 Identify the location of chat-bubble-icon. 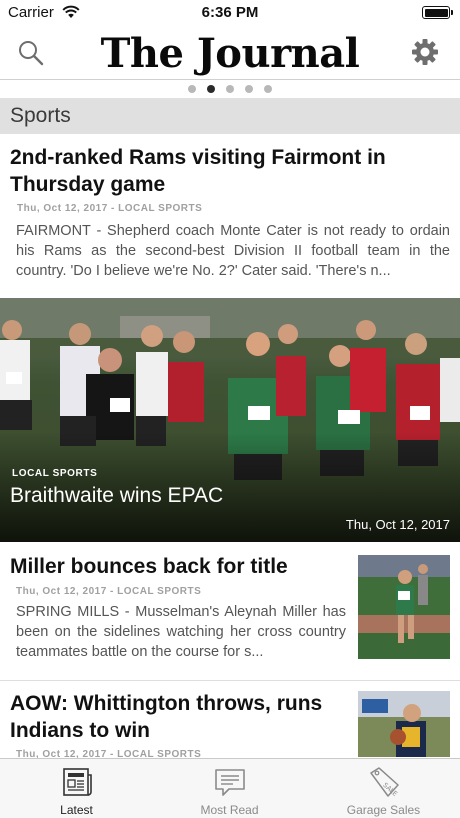
(229, 782).